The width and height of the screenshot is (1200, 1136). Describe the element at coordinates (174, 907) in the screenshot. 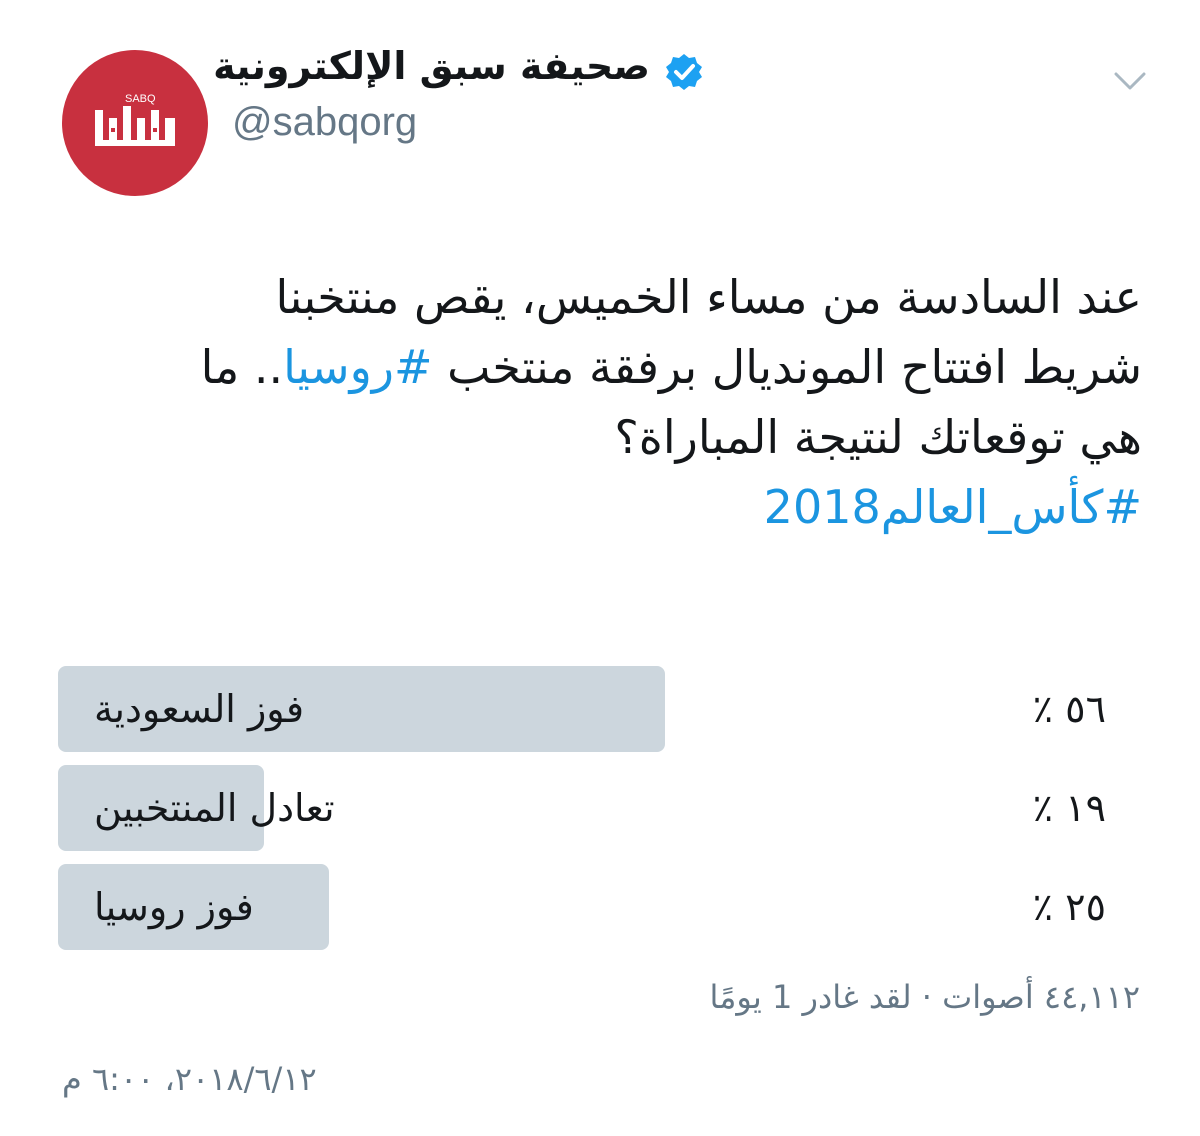

I see `poll-option-label: فوز روسيا` at that location.